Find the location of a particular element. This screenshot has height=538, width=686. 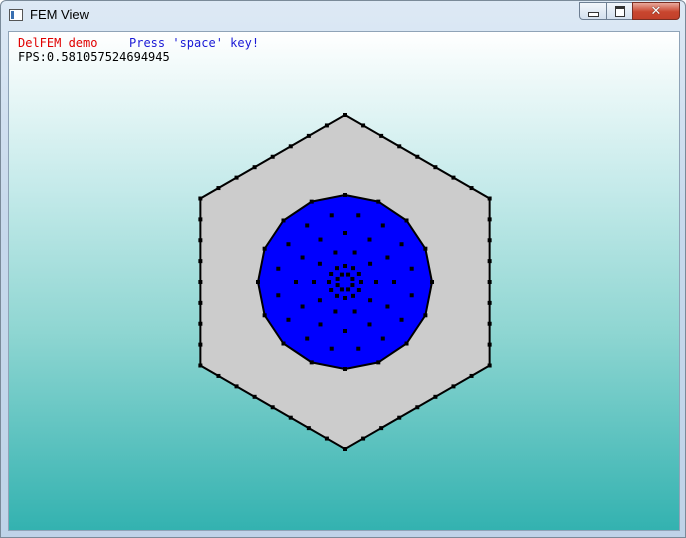

close-button: ✕ is located at coordinates (656, 11).